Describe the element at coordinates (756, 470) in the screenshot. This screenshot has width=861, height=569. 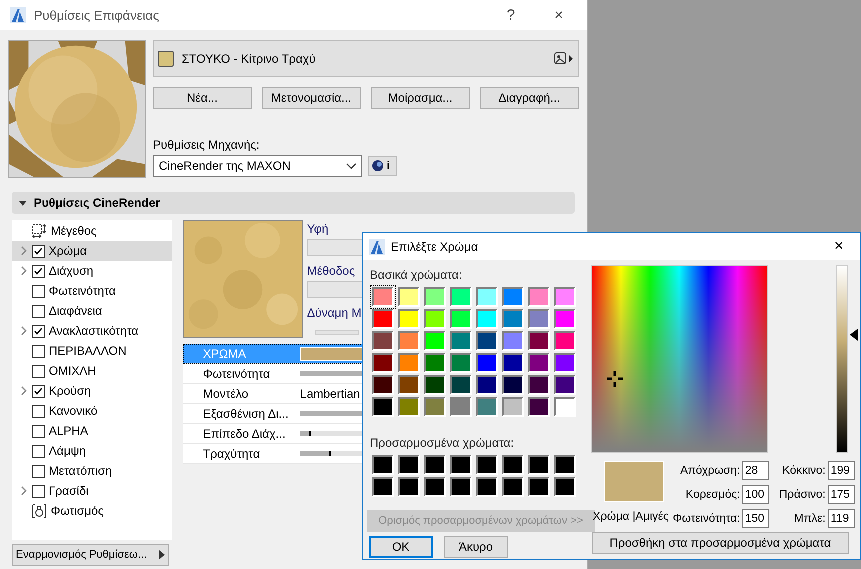
I see `value-field: 28` at that location.